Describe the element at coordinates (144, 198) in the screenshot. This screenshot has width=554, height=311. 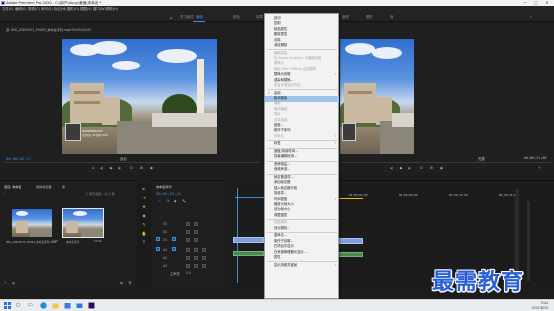
I see `track-select-tool-icon: ⇥` at that location.